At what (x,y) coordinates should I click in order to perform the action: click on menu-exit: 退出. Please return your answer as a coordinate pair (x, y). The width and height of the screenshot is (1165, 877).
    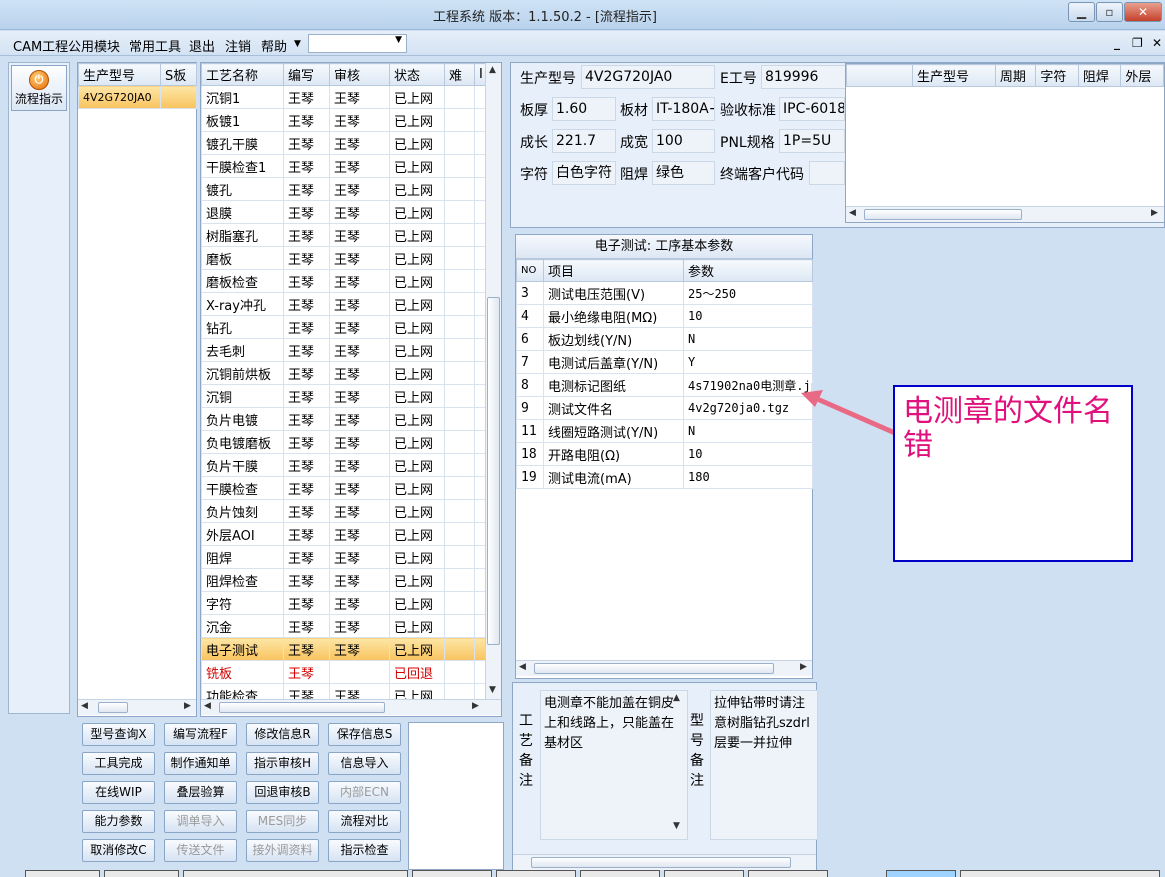
    Looking at the image, I should click on (202, 45).